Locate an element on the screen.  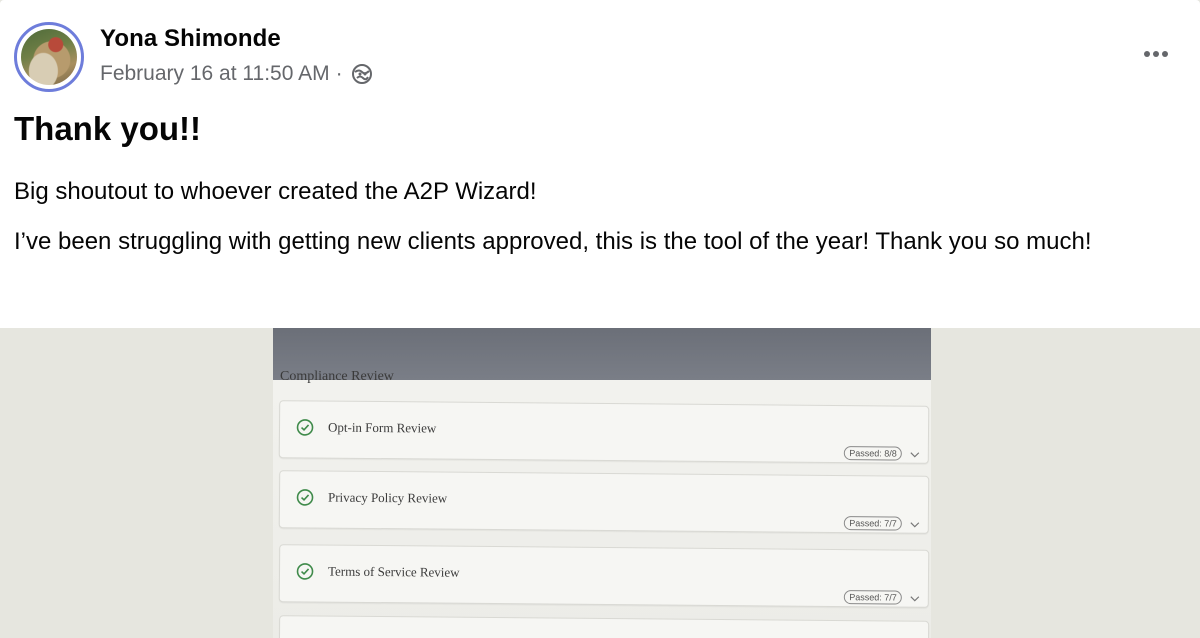
post-title: Thank you!! is located at coordinates (107, 128).